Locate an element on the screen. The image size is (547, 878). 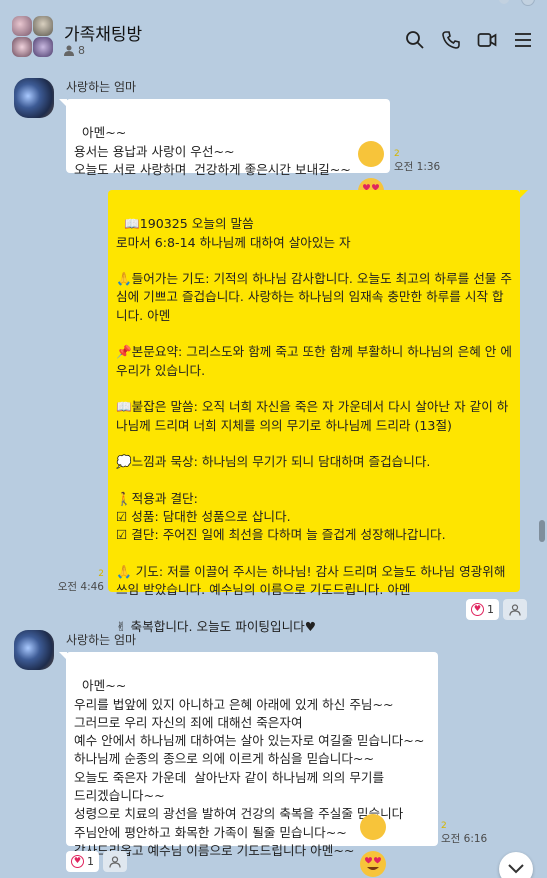
scroll-down-button is located at coordinates (516, 865).